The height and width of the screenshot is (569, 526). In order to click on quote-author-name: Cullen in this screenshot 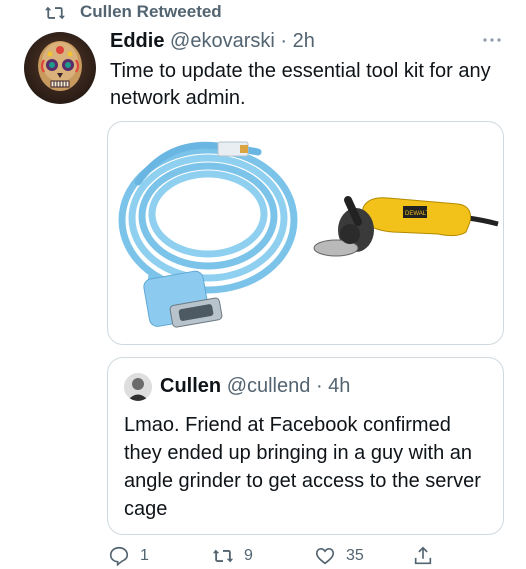, I will do `click(190, 386)`.